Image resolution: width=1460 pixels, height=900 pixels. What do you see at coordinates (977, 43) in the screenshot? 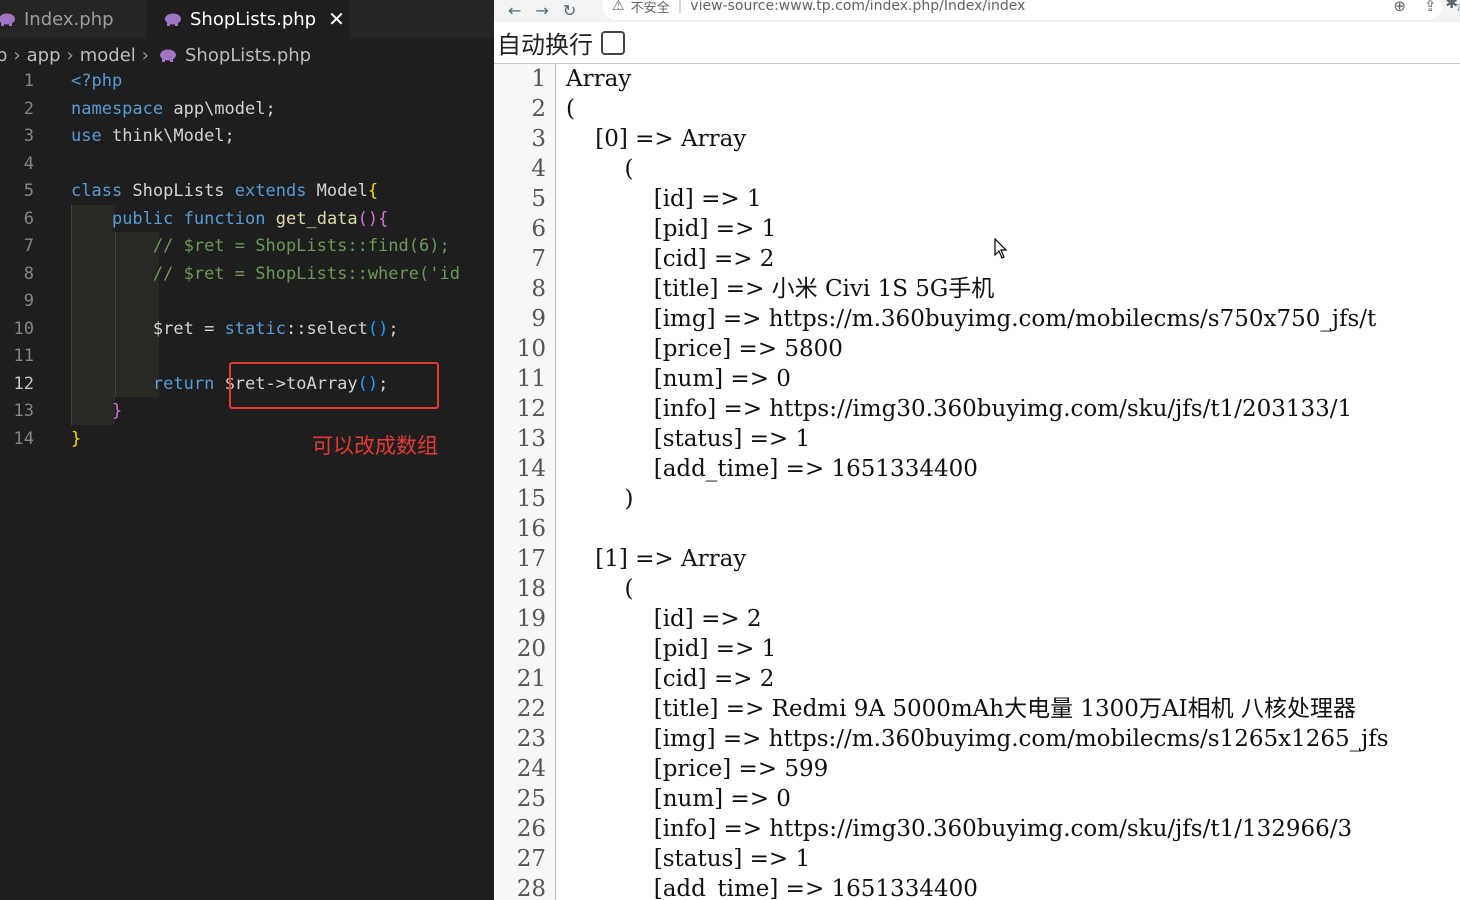
I see `line-wrap-bar: 自动换行` at bounding box center [977, 43].